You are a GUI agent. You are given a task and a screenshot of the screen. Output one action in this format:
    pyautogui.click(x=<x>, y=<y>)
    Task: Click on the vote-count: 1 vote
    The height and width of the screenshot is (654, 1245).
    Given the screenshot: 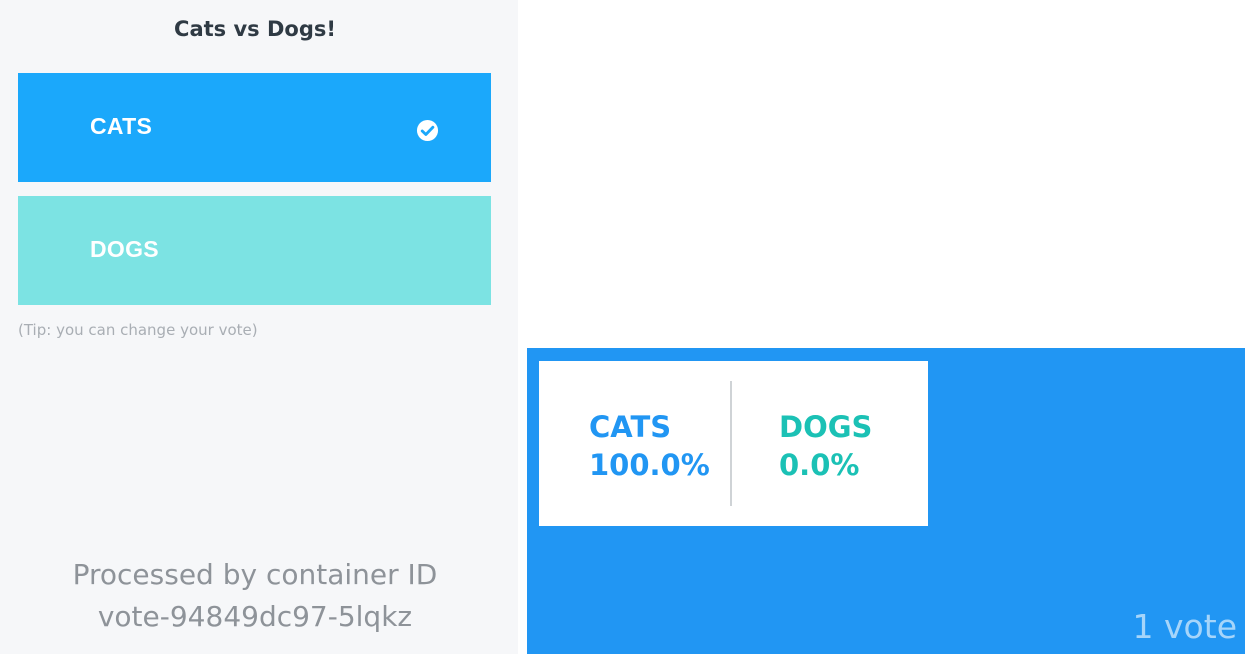 What is the action you would take?
    pyautogui.click(x=1184, y=626)
    